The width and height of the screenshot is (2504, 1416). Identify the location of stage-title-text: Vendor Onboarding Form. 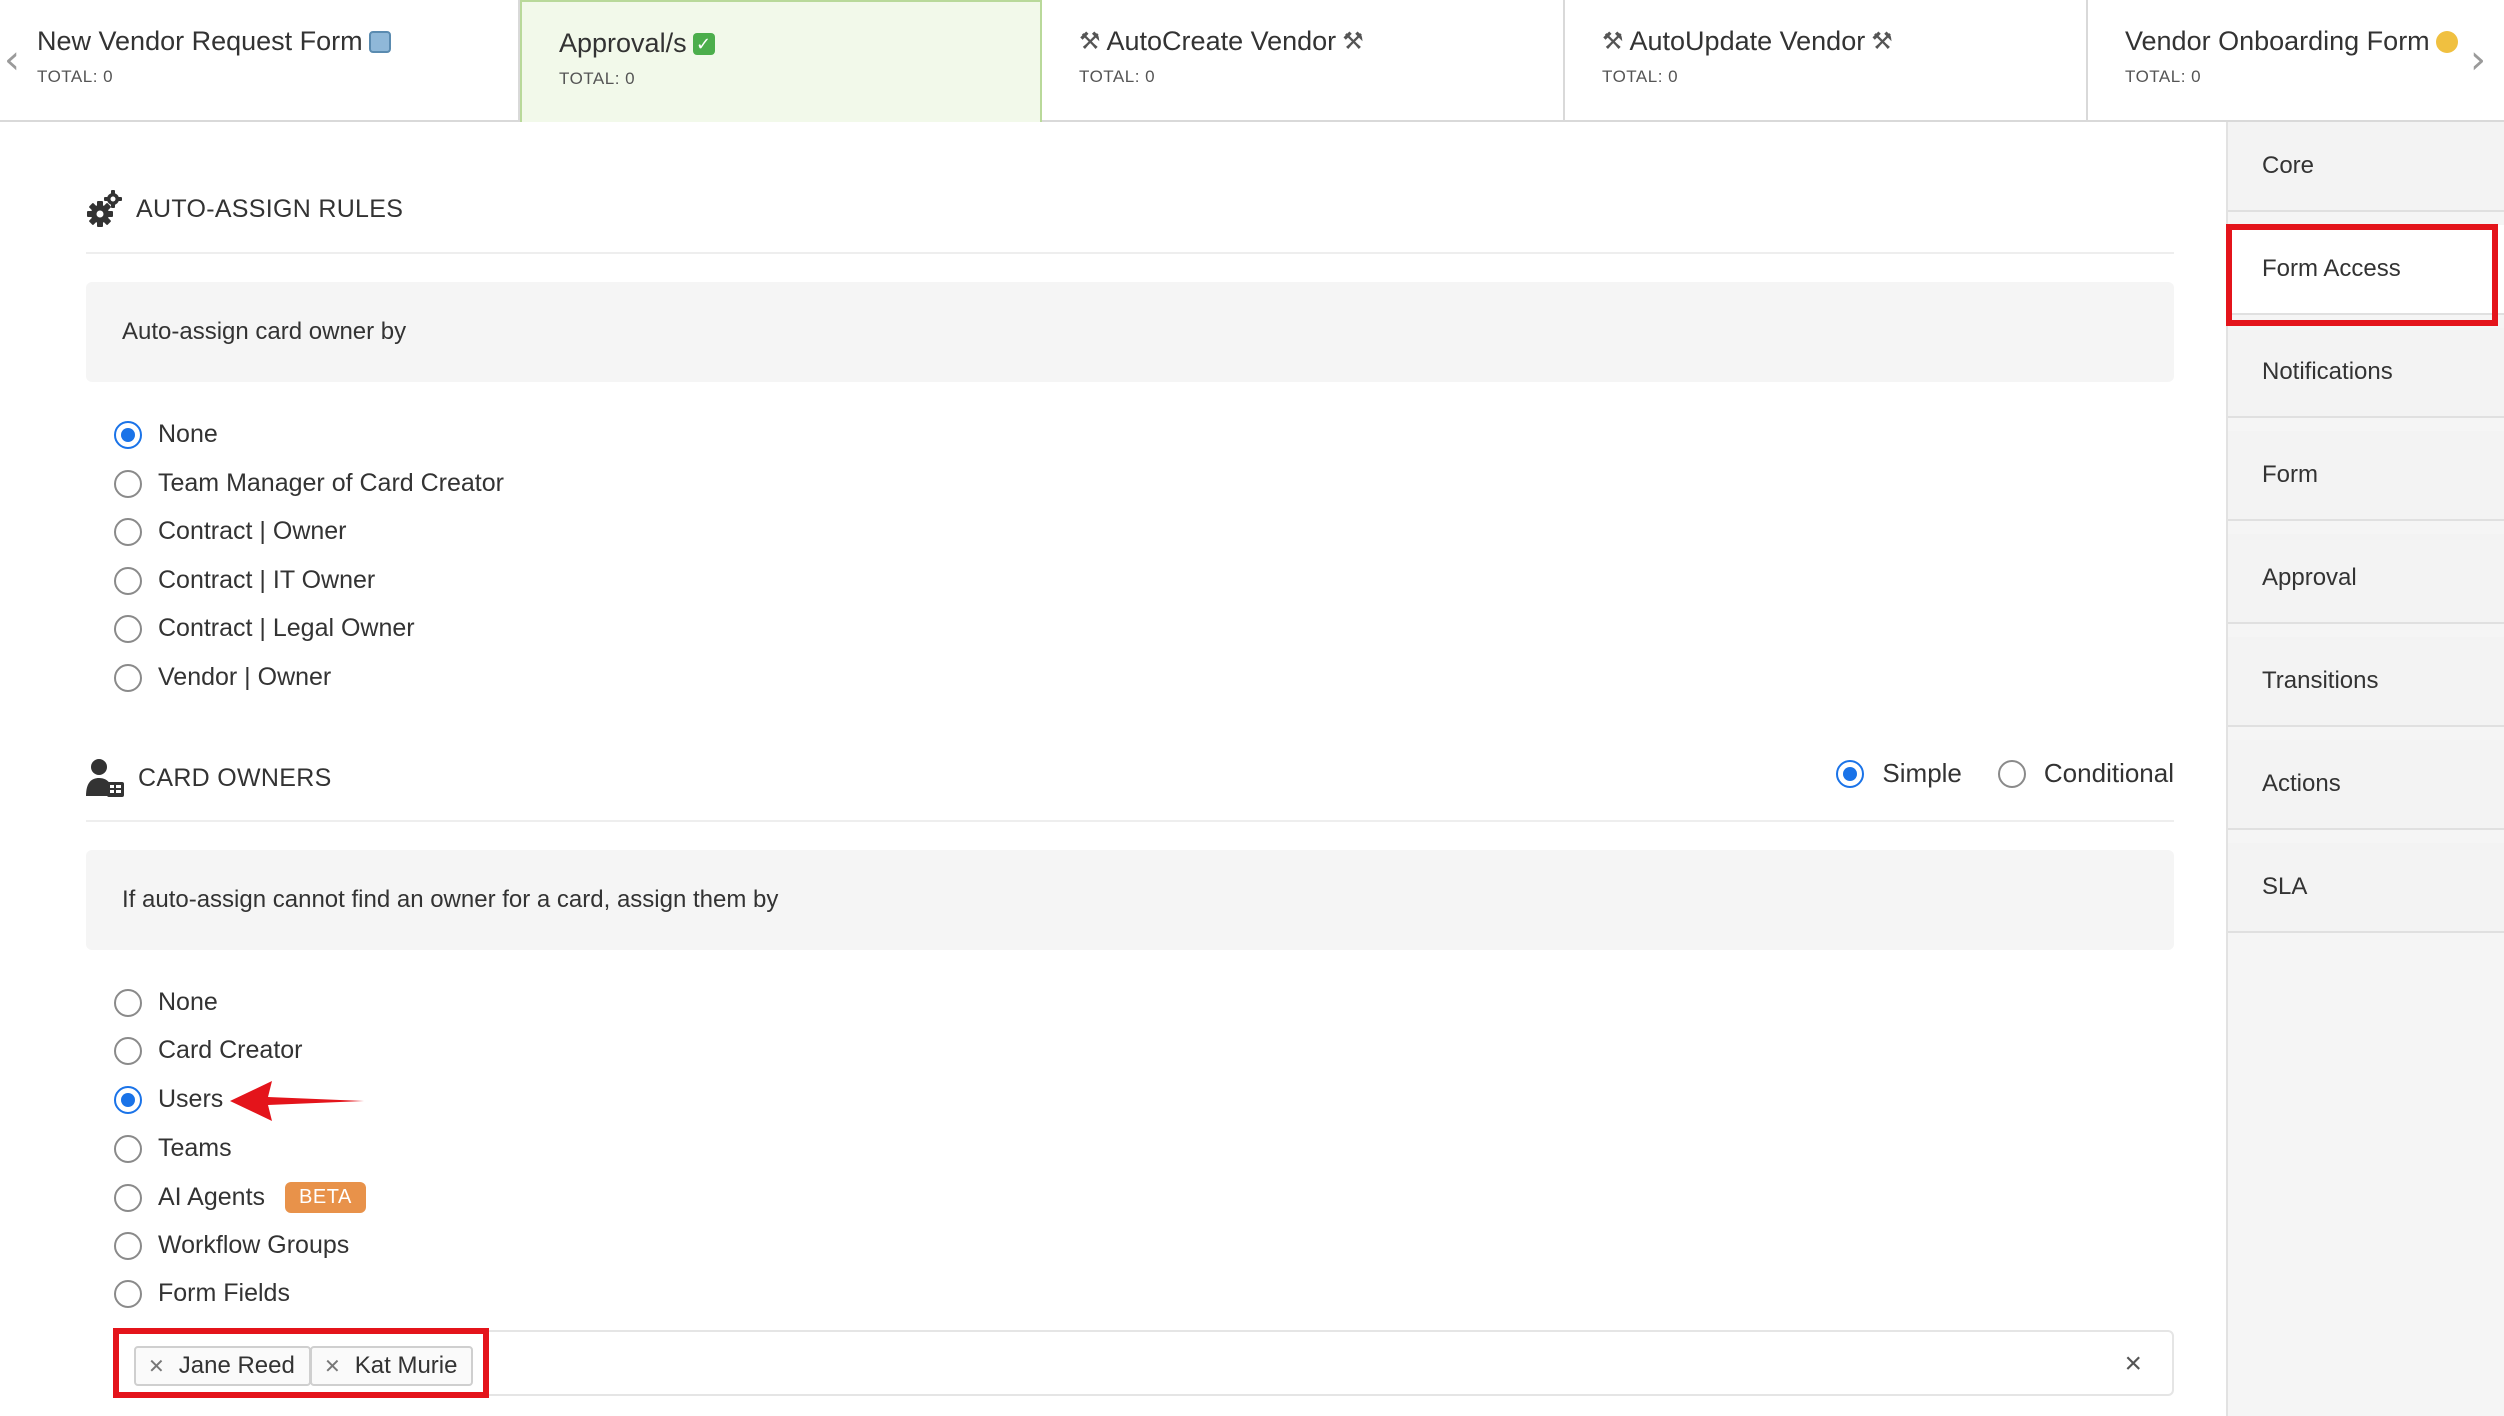
(2277, 41).